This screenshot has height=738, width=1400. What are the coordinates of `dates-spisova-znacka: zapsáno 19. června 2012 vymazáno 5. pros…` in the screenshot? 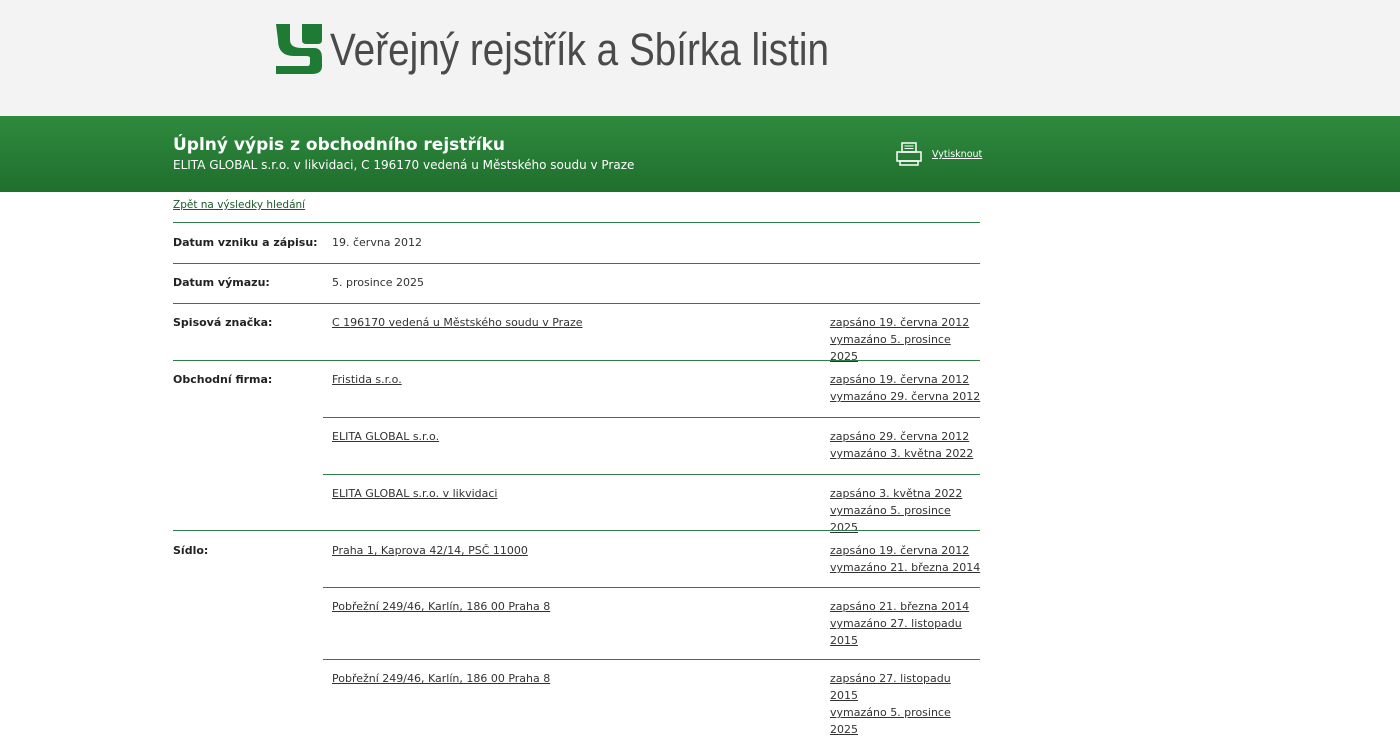 It's located at (906, 339).